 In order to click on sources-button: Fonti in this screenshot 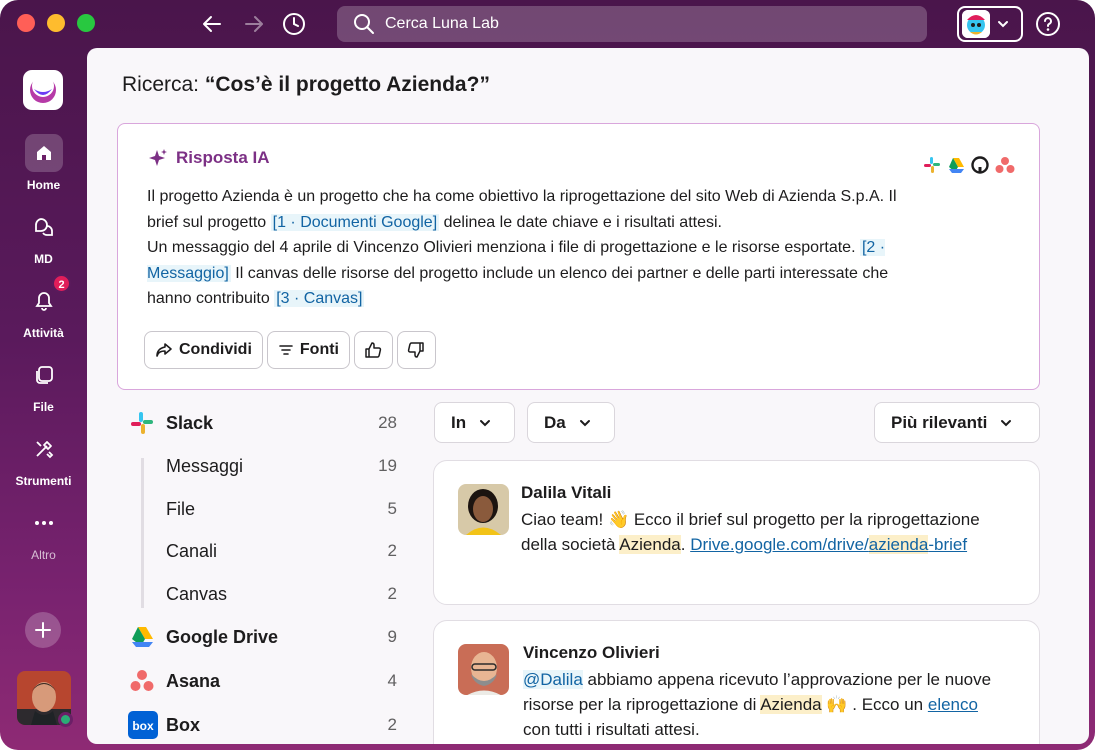, I will do `click(308, 350)`.